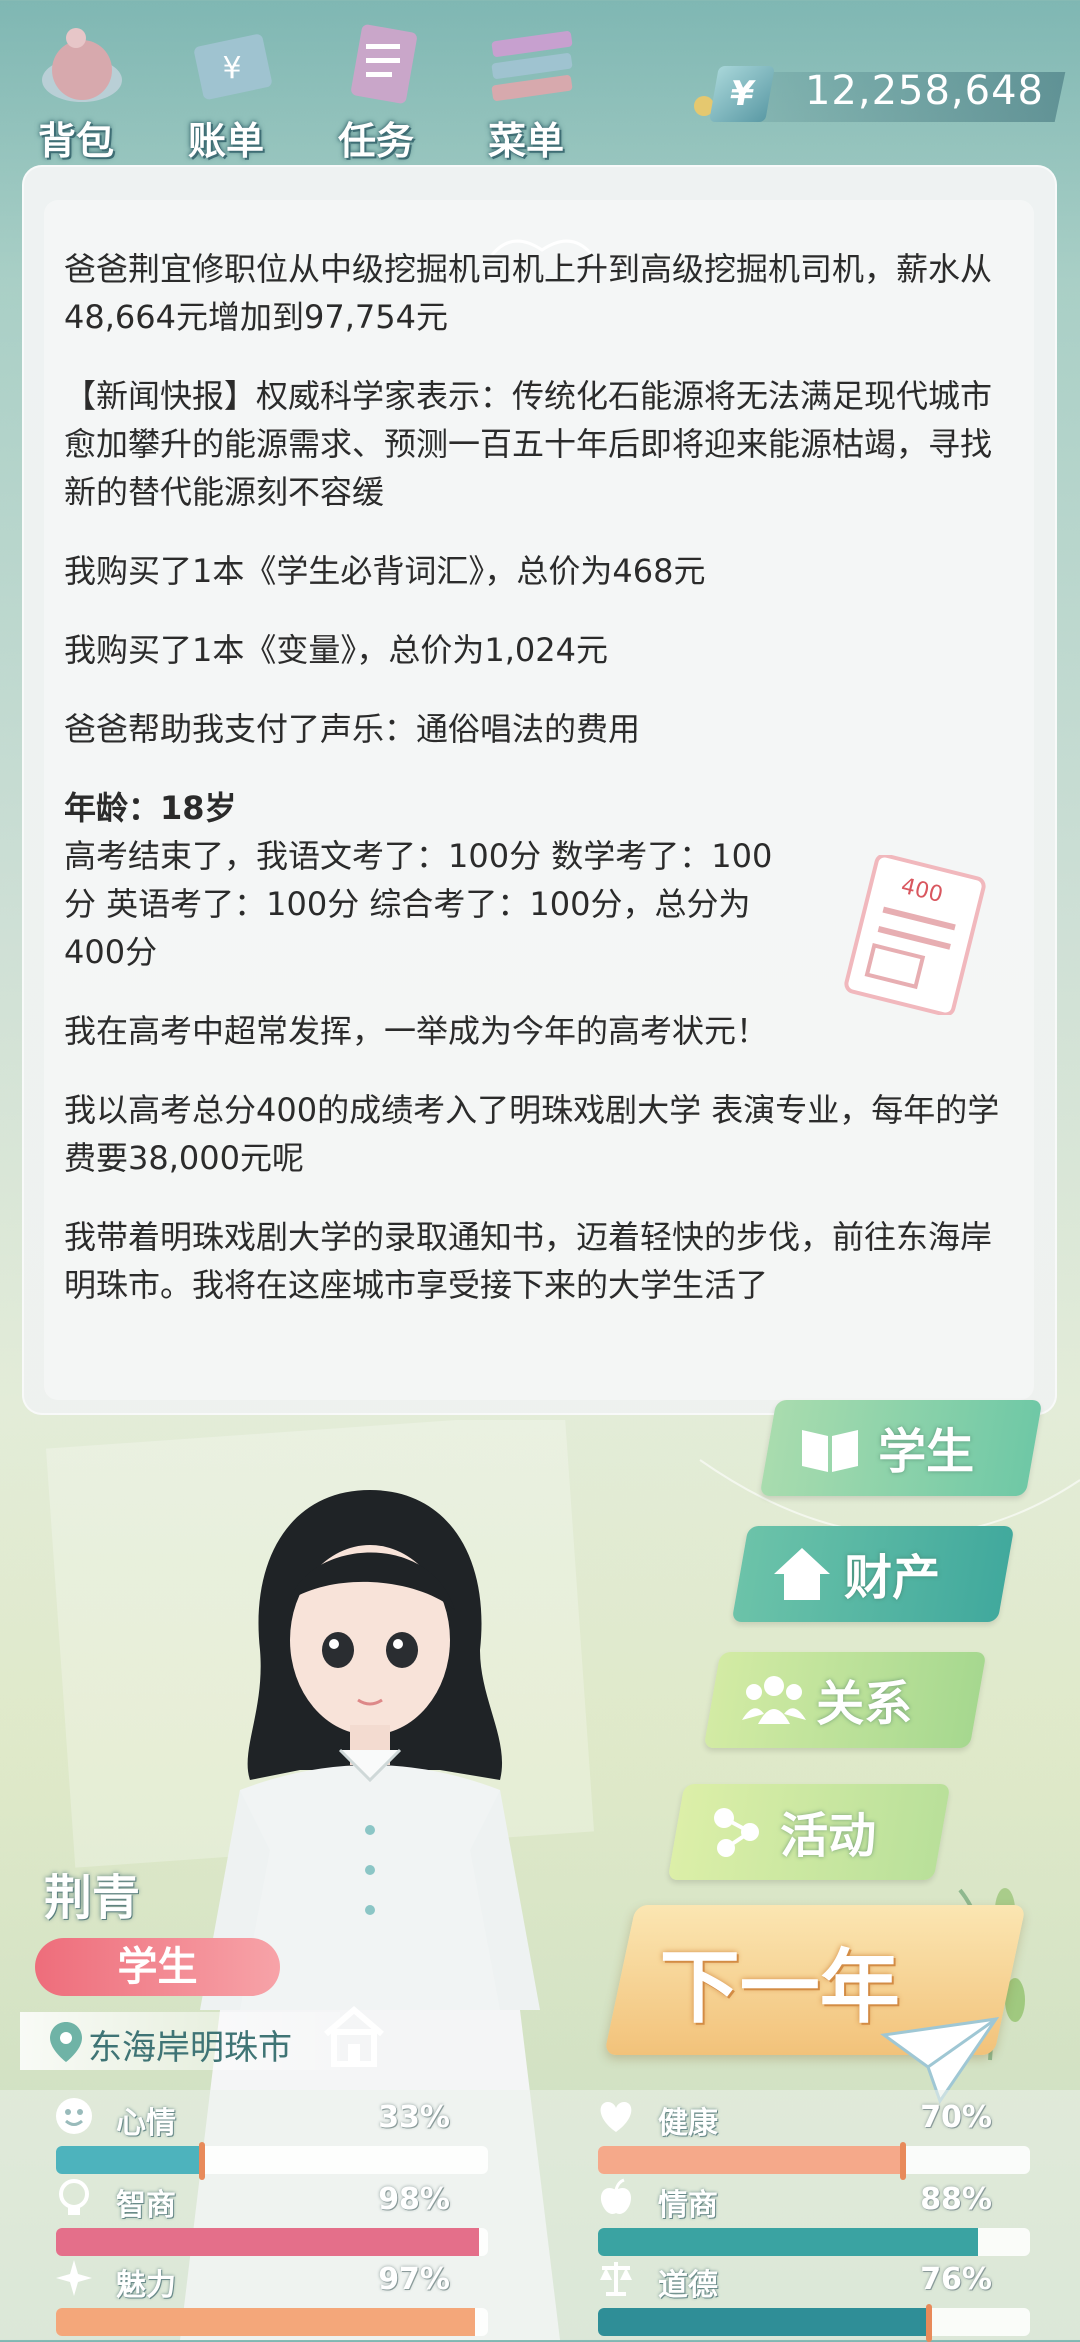  Describe the element at coordinates (779, 1987) in the screenshot. I see `next-year-label: 下一年` at that location.